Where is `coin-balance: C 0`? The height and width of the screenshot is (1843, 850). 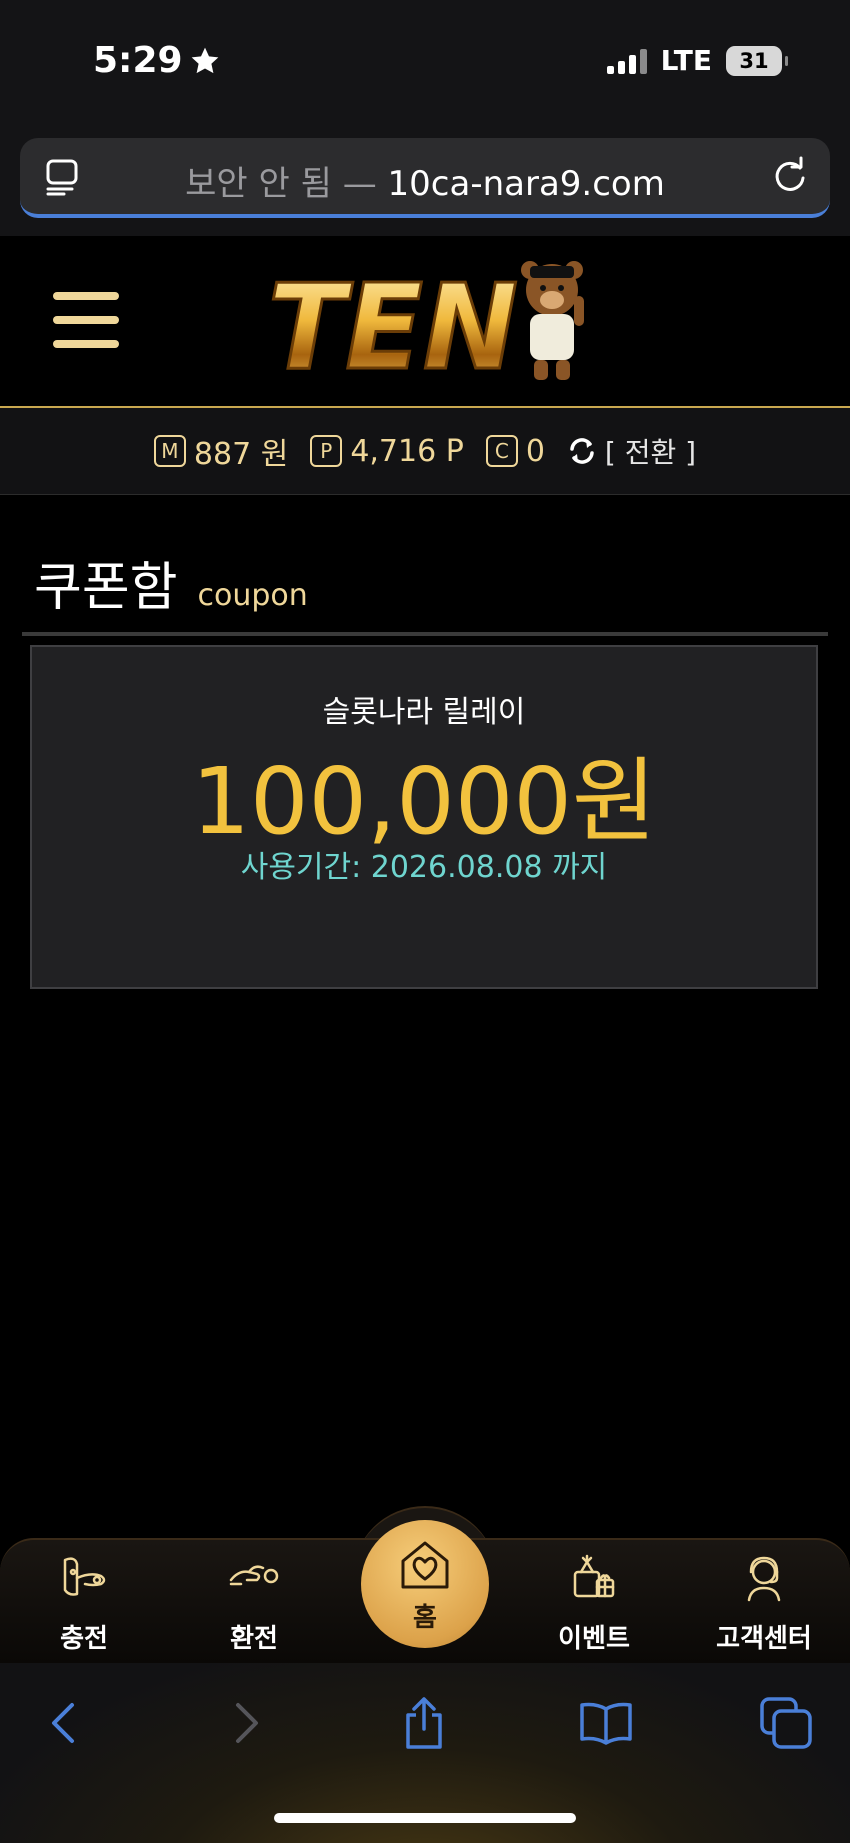
coin-balance: C 0 is located at coordinates (515, 451).